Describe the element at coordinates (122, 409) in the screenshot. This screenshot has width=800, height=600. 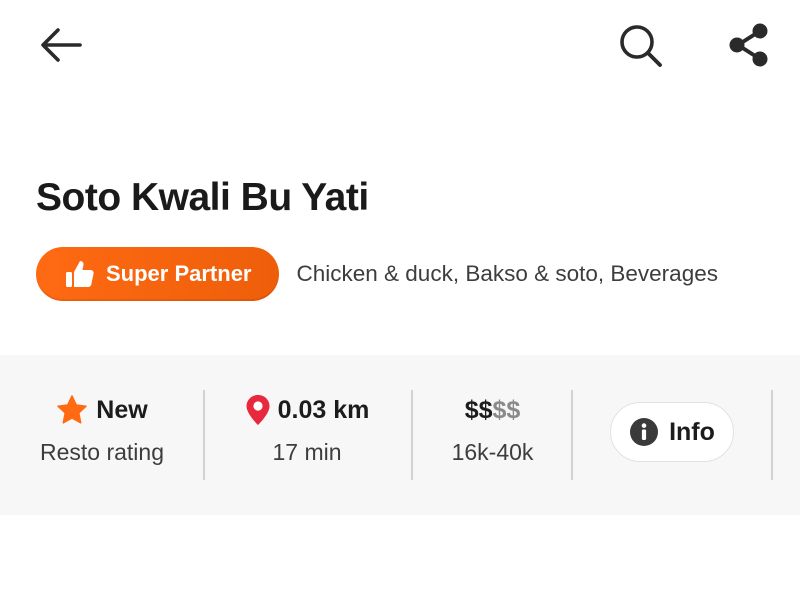
I see `rating-value: New` at that location.